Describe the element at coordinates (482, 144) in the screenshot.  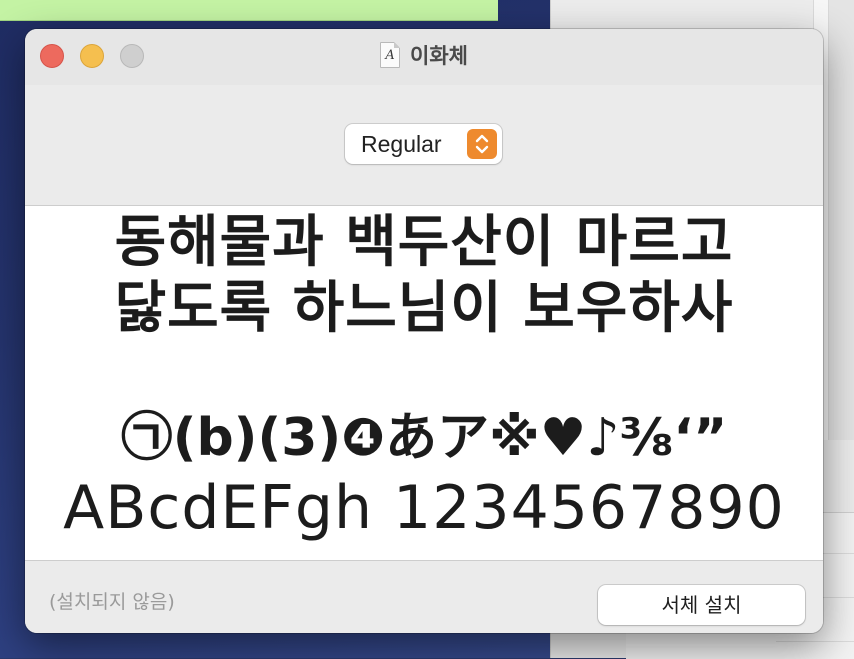
I see `up-down-chevron-icon` at that location.